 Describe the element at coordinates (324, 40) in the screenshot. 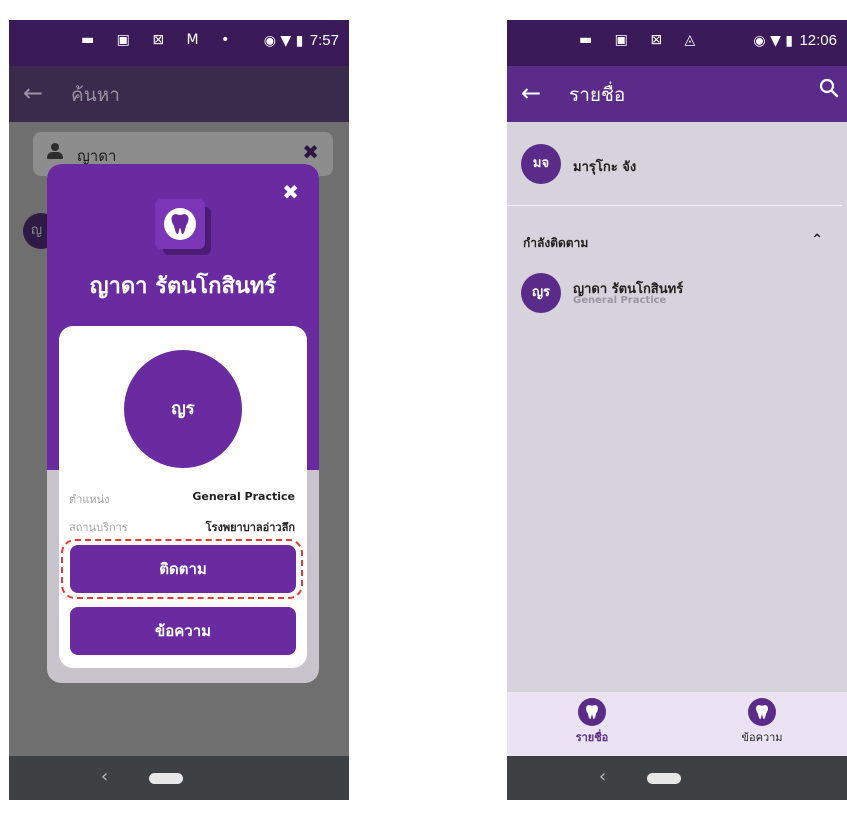

I see `status-time: 7:57` at that location.